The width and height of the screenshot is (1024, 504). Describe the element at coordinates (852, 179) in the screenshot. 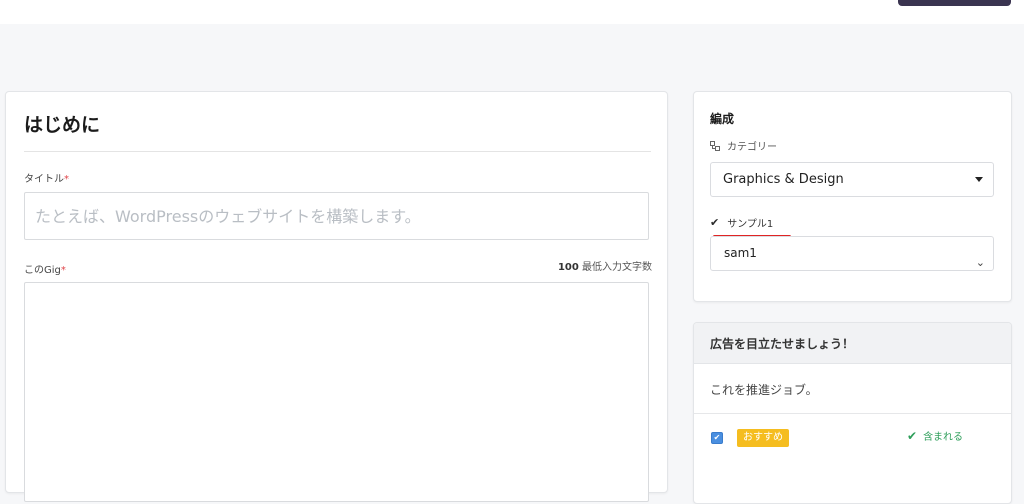

I see `category-select: Graphics & Design` at that location.